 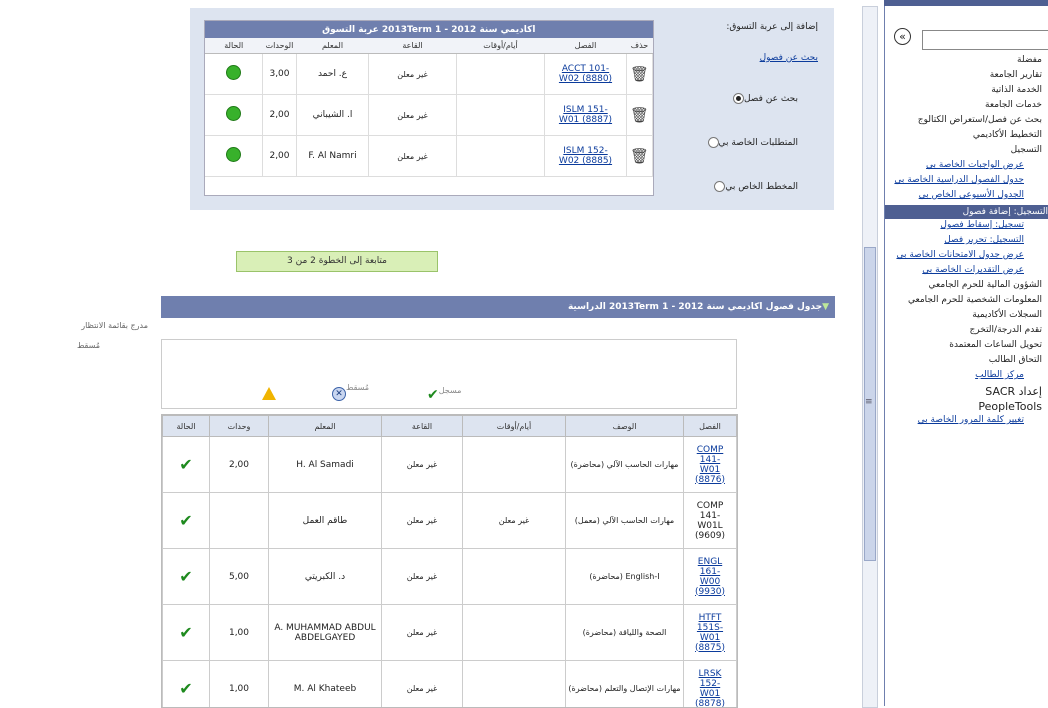 What do you see at coordinates (954, 165) in the screenshot?
I see `nav-sub-item: عرض الواجبات الخاصة بي` at bounding box center [954, 165].